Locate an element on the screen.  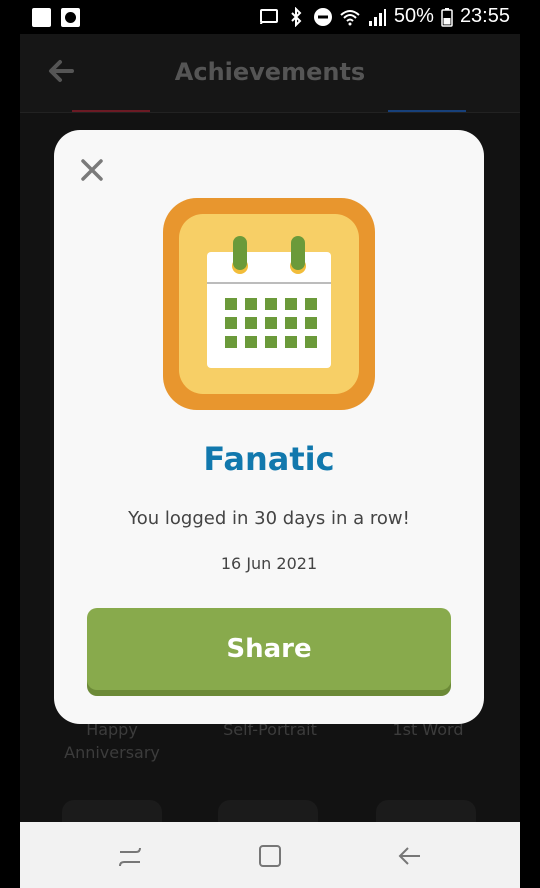
recent-apps-icon is located at coordinates (130, 856).